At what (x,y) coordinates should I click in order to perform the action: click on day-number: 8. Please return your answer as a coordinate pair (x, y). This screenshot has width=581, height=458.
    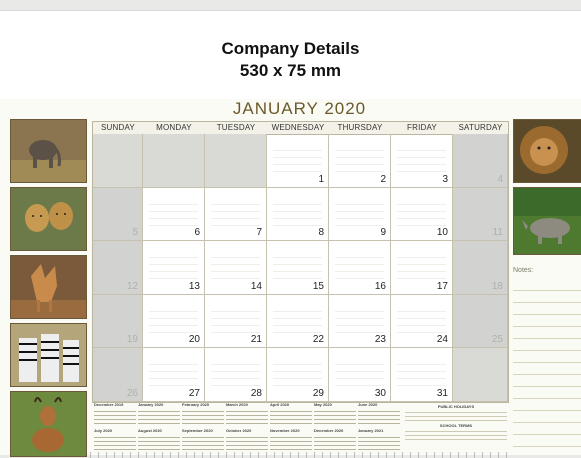
    Looking at the image, I should click on (321, 232).